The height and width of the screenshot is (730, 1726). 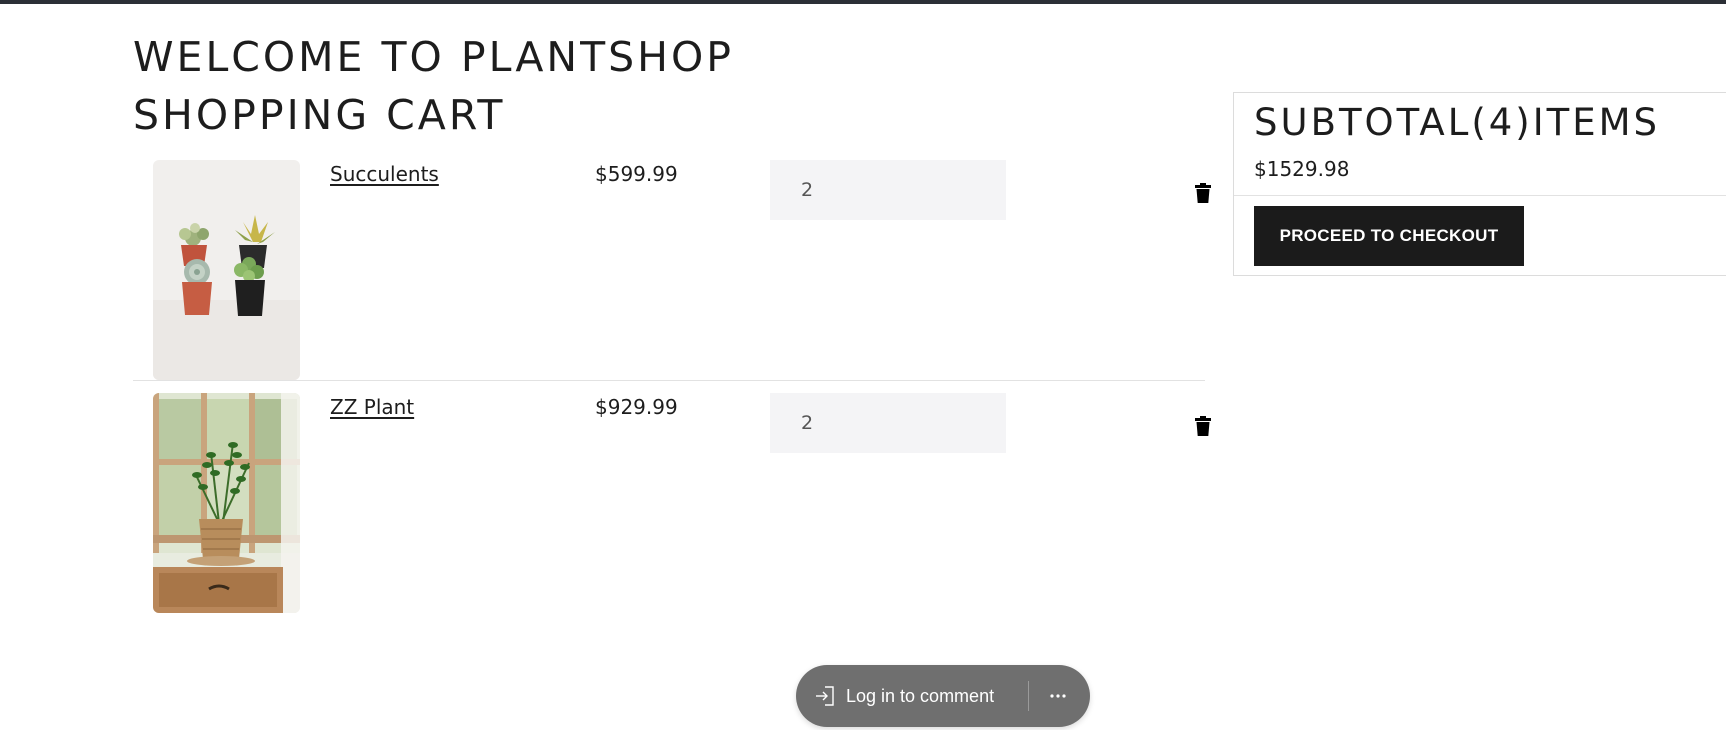 What do you see at coordinates (1389, 236) in the screenshot?
I see `checkout-button: PROCEED TO CHECKOUT` at bounding box center [1389, 236].